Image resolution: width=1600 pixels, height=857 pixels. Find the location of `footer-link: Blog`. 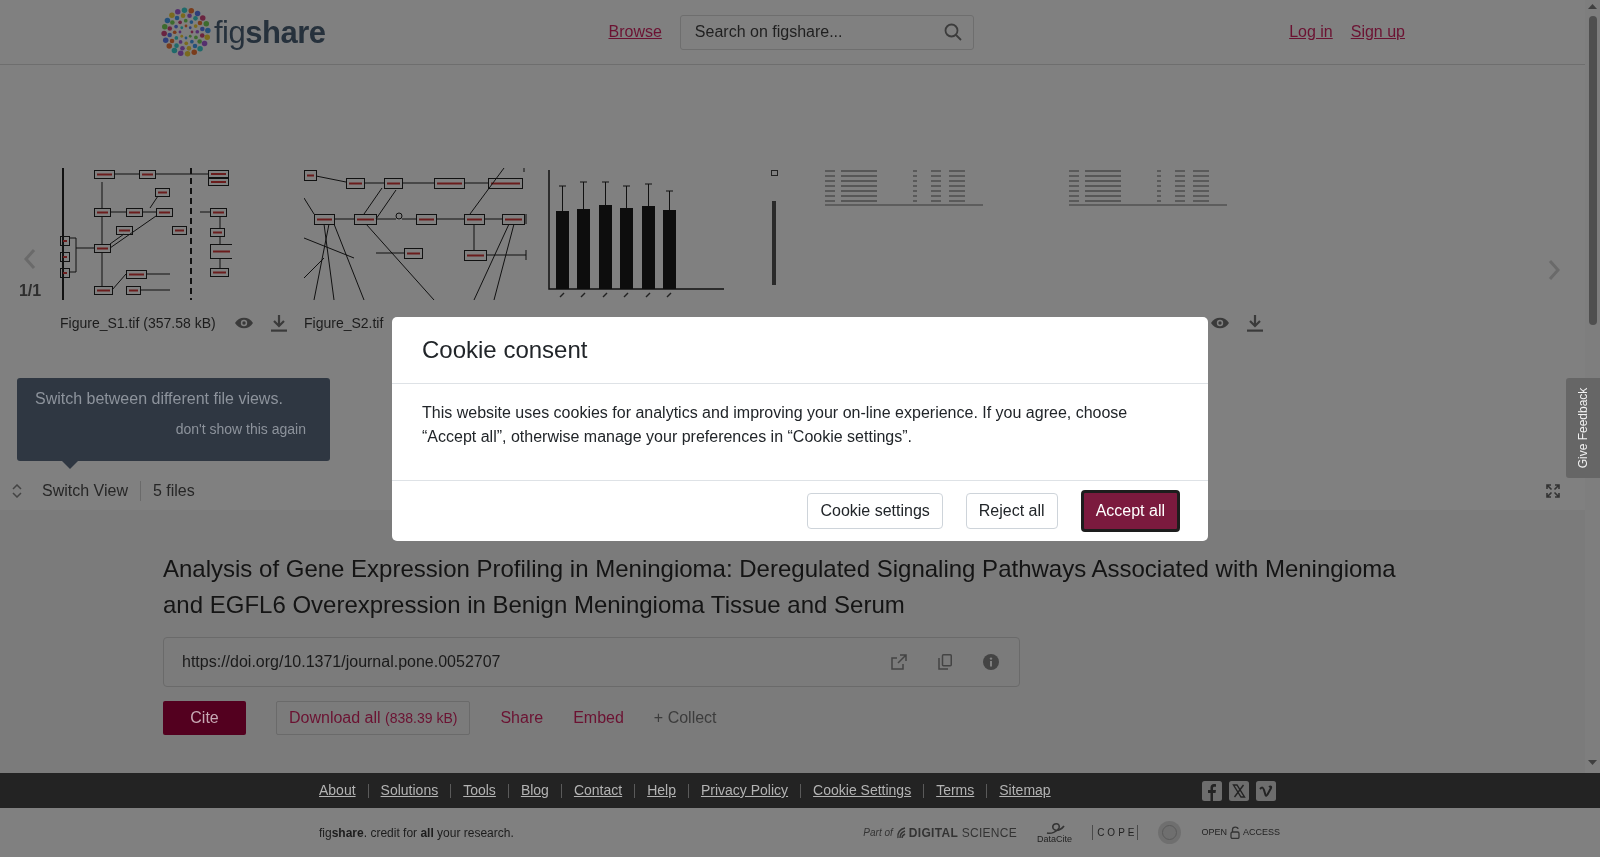

footer-link: Blog is located at coordinates (534, 790).